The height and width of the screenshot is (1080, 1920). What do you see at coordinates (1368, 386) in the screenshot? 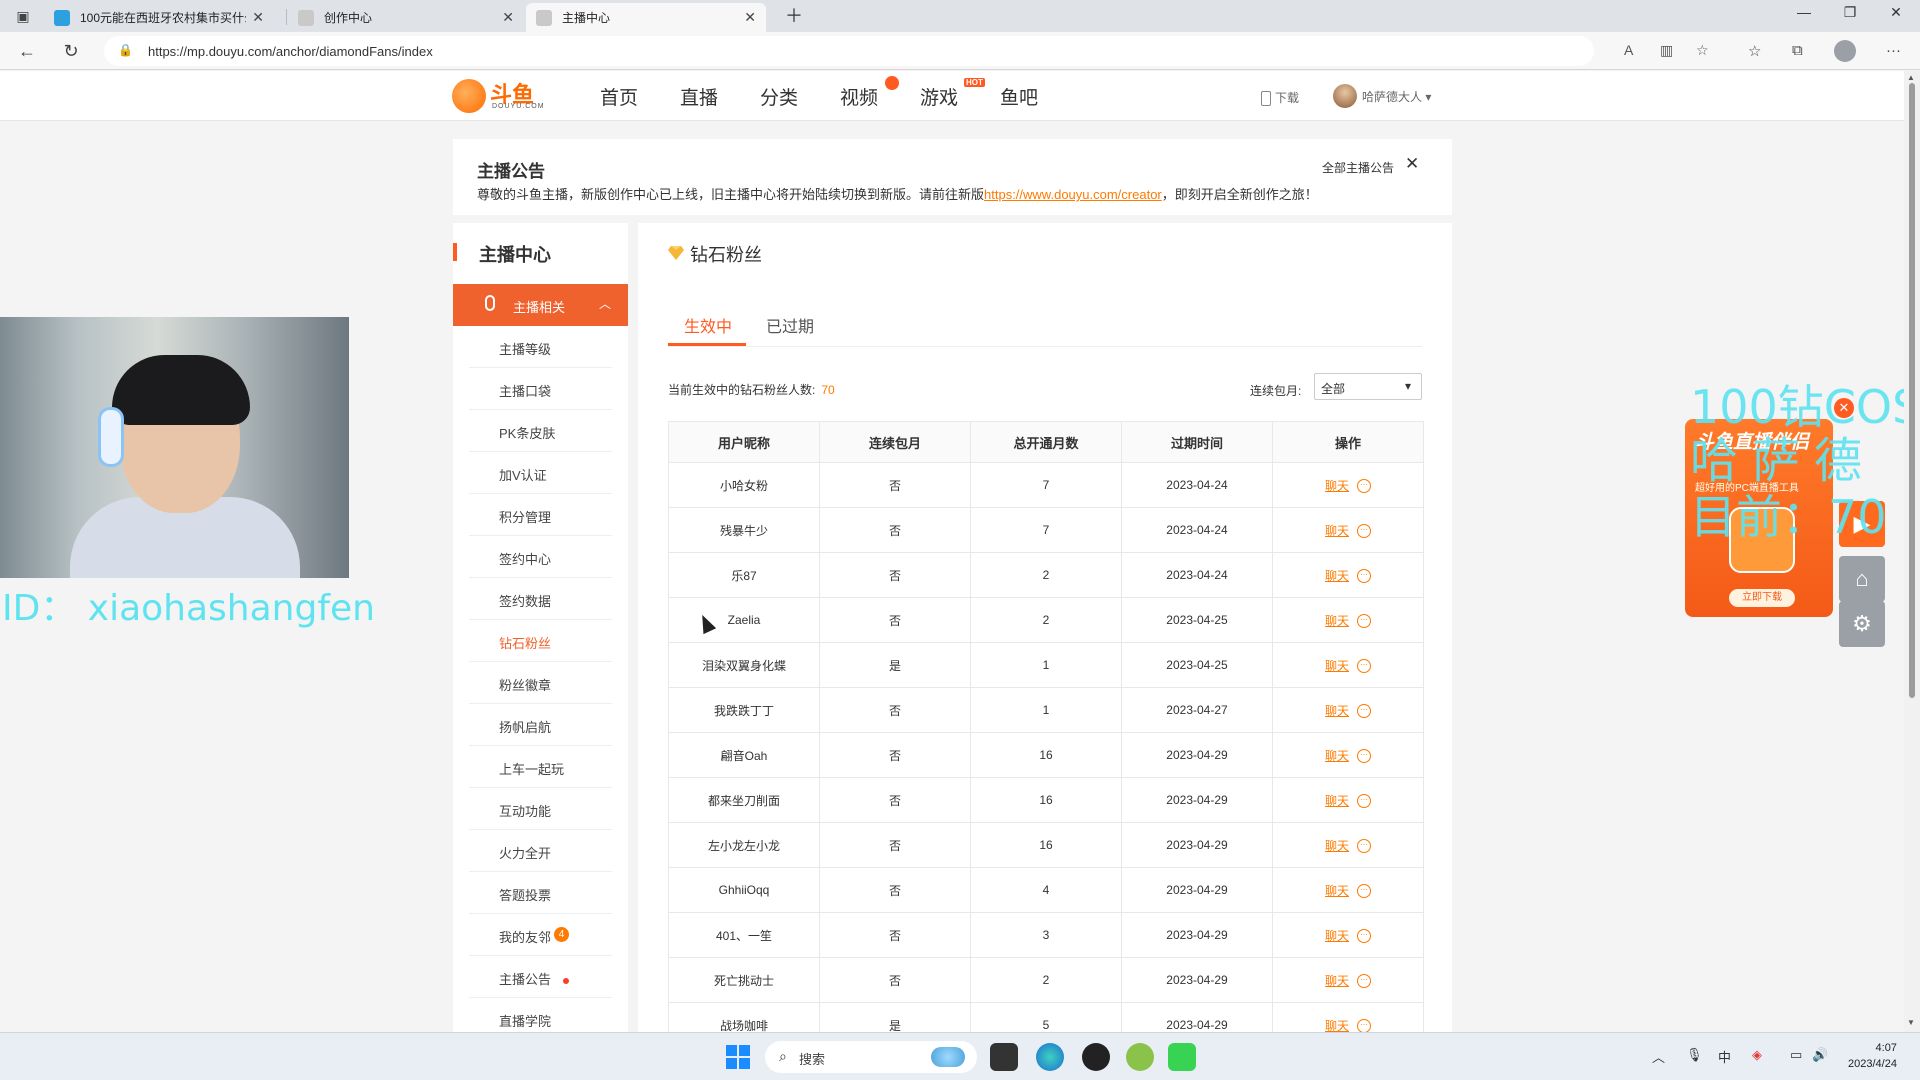
I see `monthly-filter-select: 全部 ▾` at bounding box center [1368, 386].